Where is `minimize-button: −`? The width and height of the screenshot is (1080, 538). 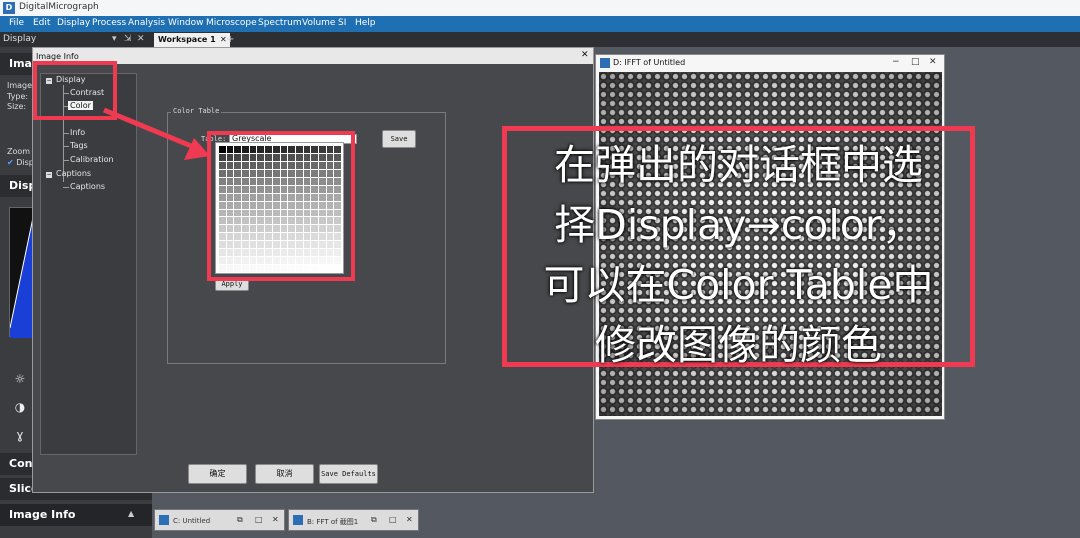
minimize-button: − is located at coordinates (896, 62).